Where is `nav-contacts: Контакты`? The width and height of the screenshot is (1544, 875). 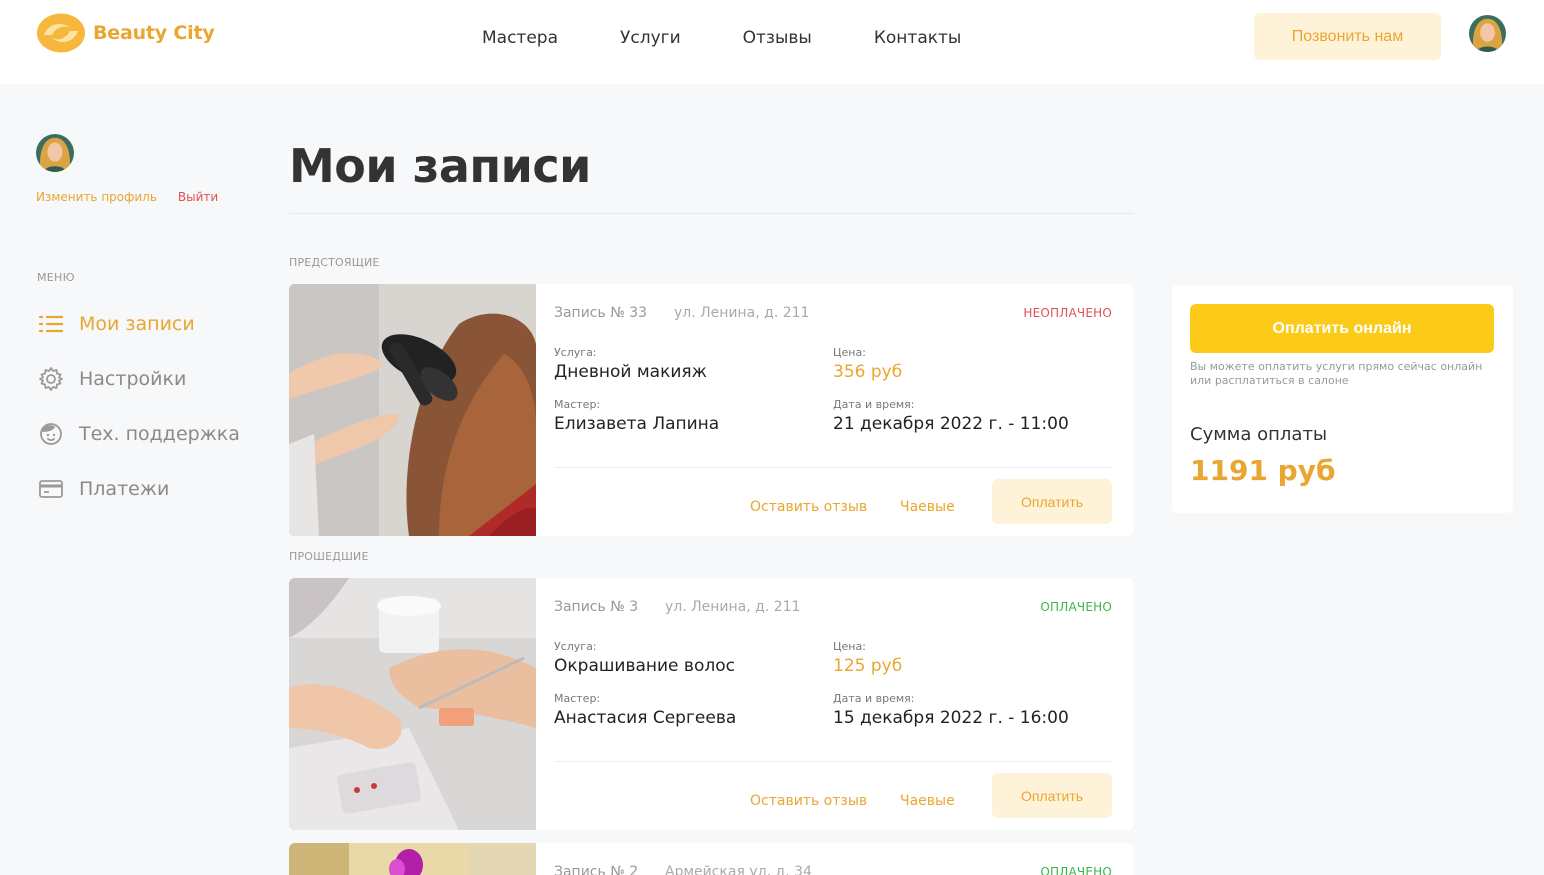 nav-contacts: Контакты is located at coordinates (918, 38).